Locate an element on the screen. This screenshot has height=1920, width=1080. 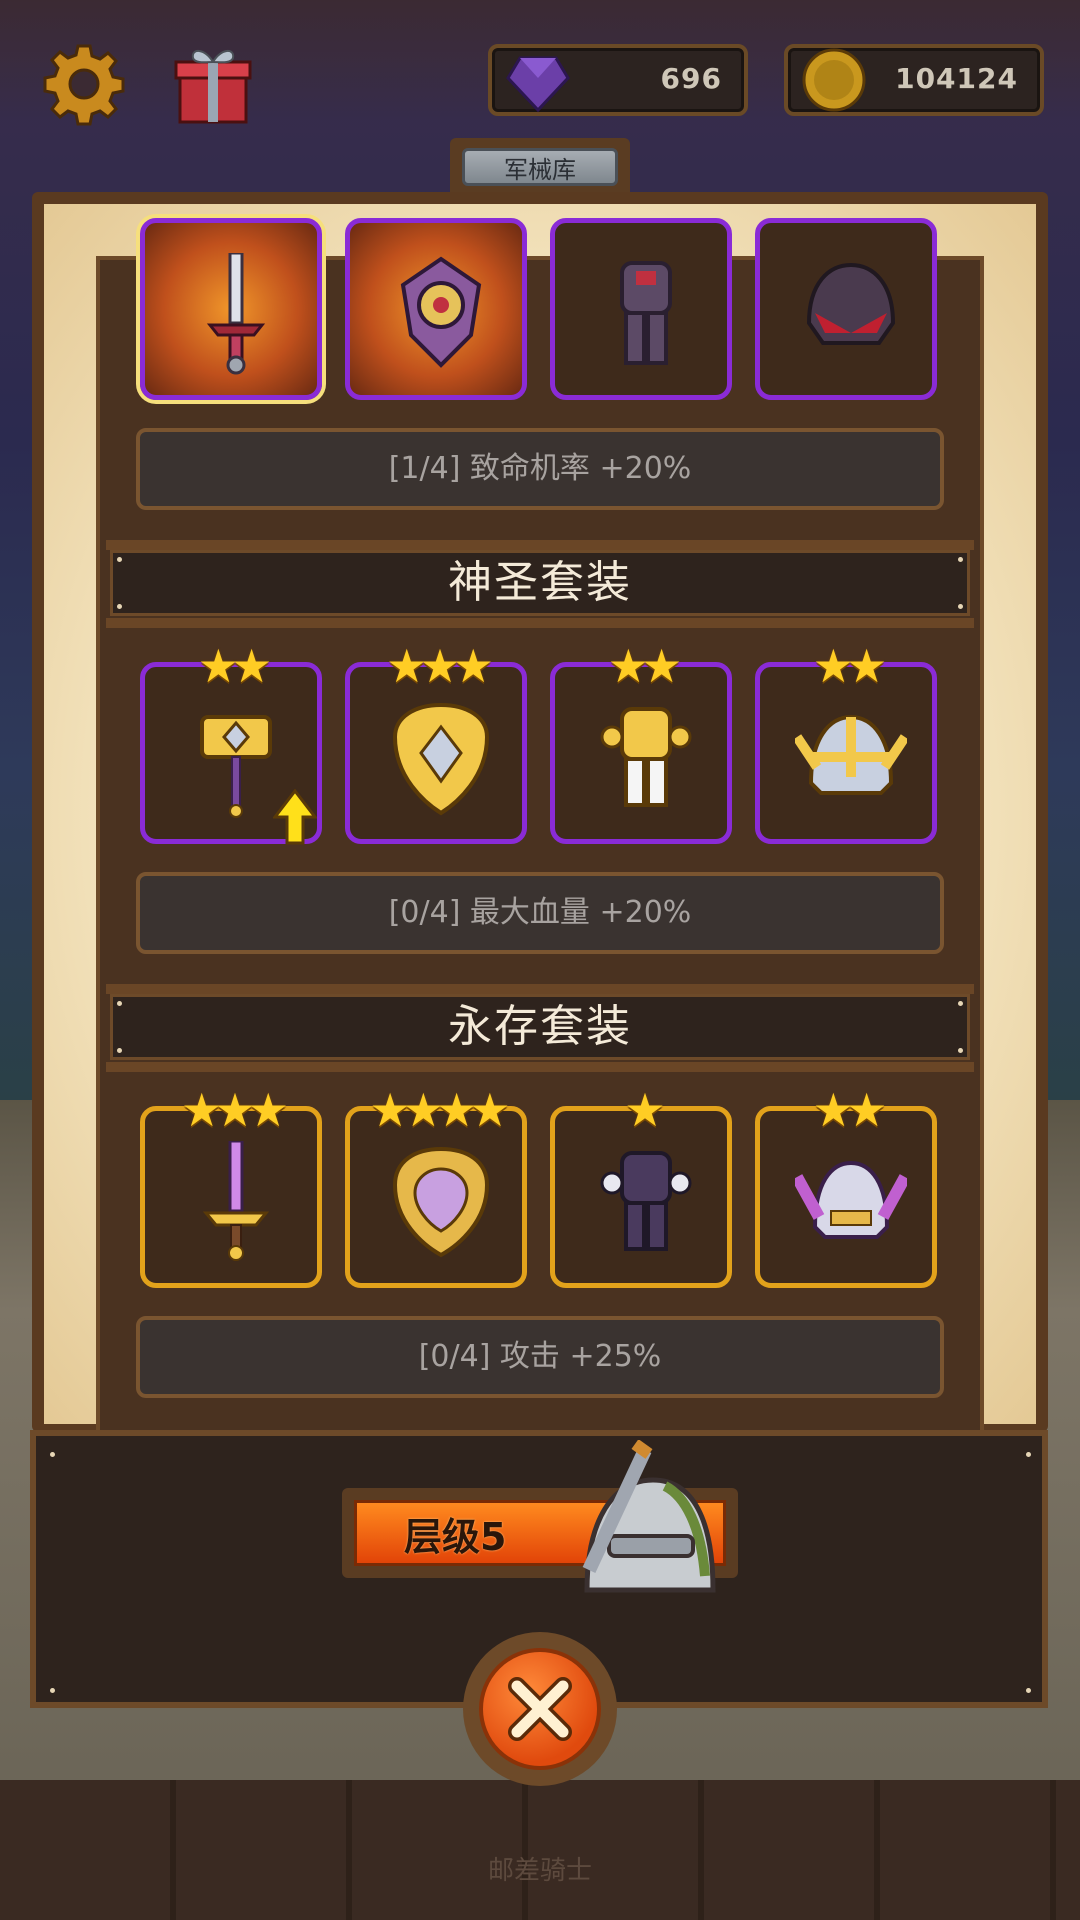
set1-slot-shield is located at coordinates (436, 309).